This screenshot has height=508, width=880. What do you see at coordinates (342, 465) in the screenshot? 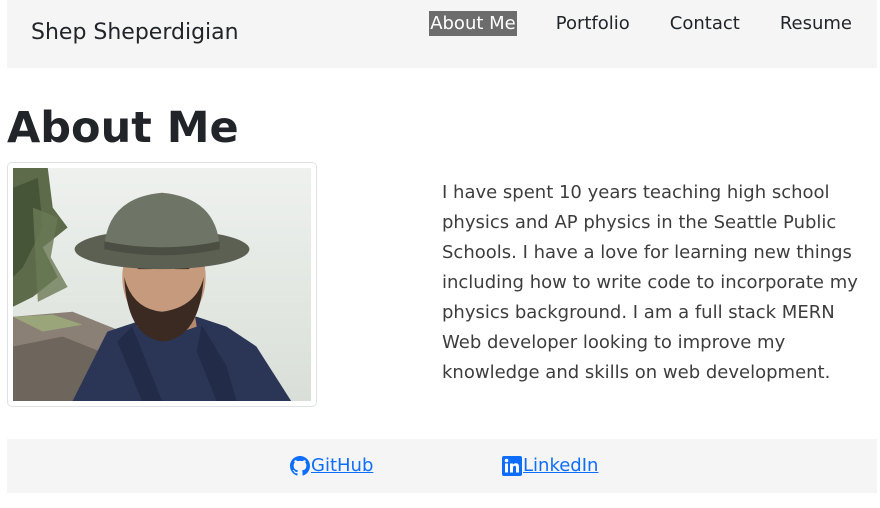
I see `github-label: GitHub` at bounding box center [342, 465].